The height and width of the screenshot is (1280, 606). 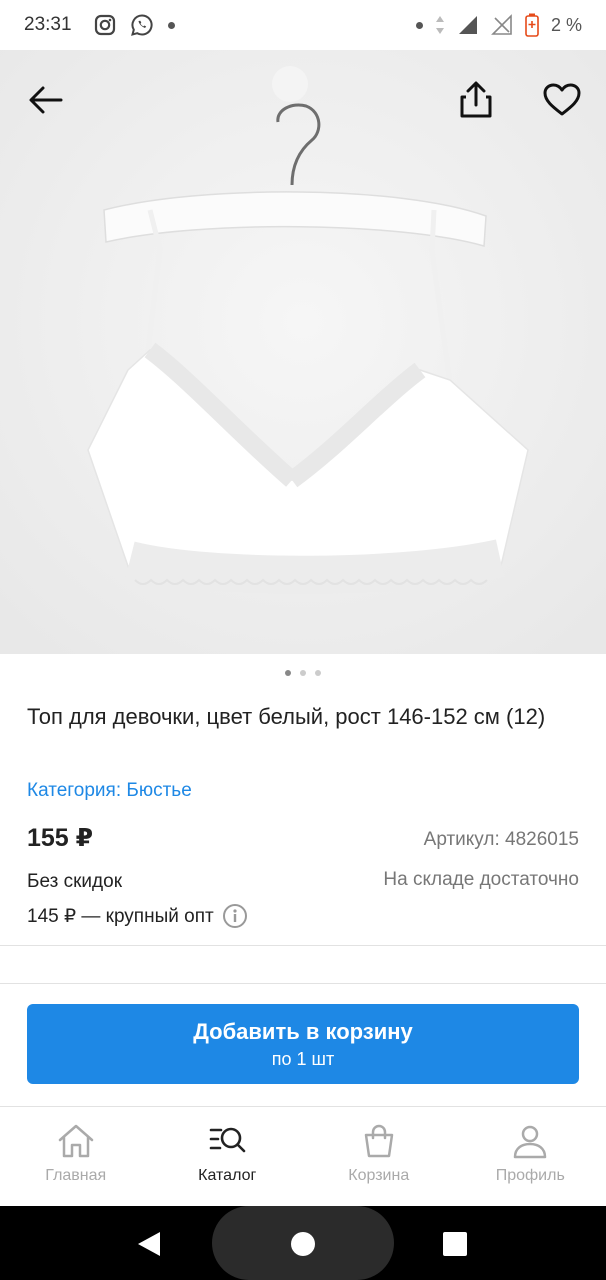 I want to click on bag-icon, so click(x=378, y=1141).